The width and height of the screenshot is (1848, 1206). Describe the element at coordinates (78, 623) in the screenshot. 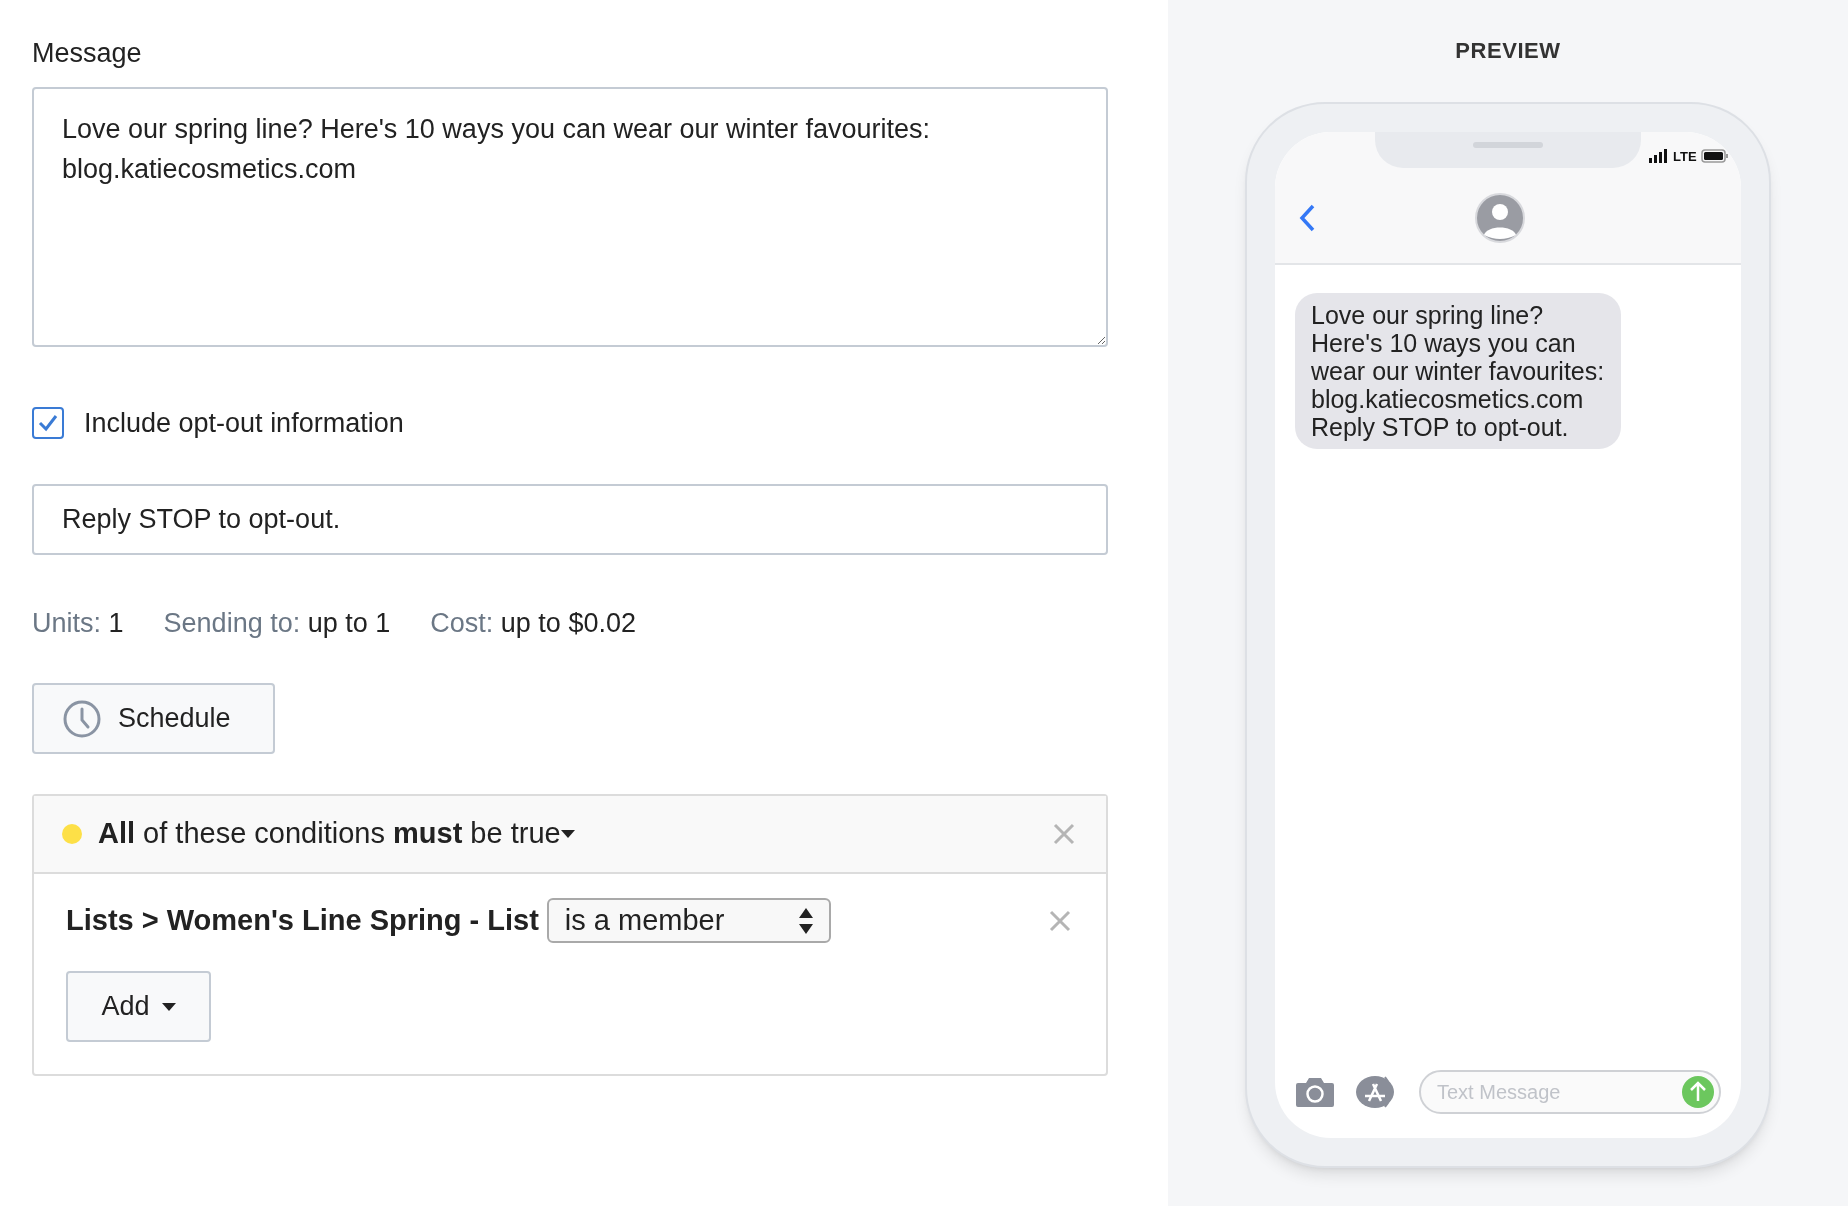

I see `stat-text: Units: 1` at that location.